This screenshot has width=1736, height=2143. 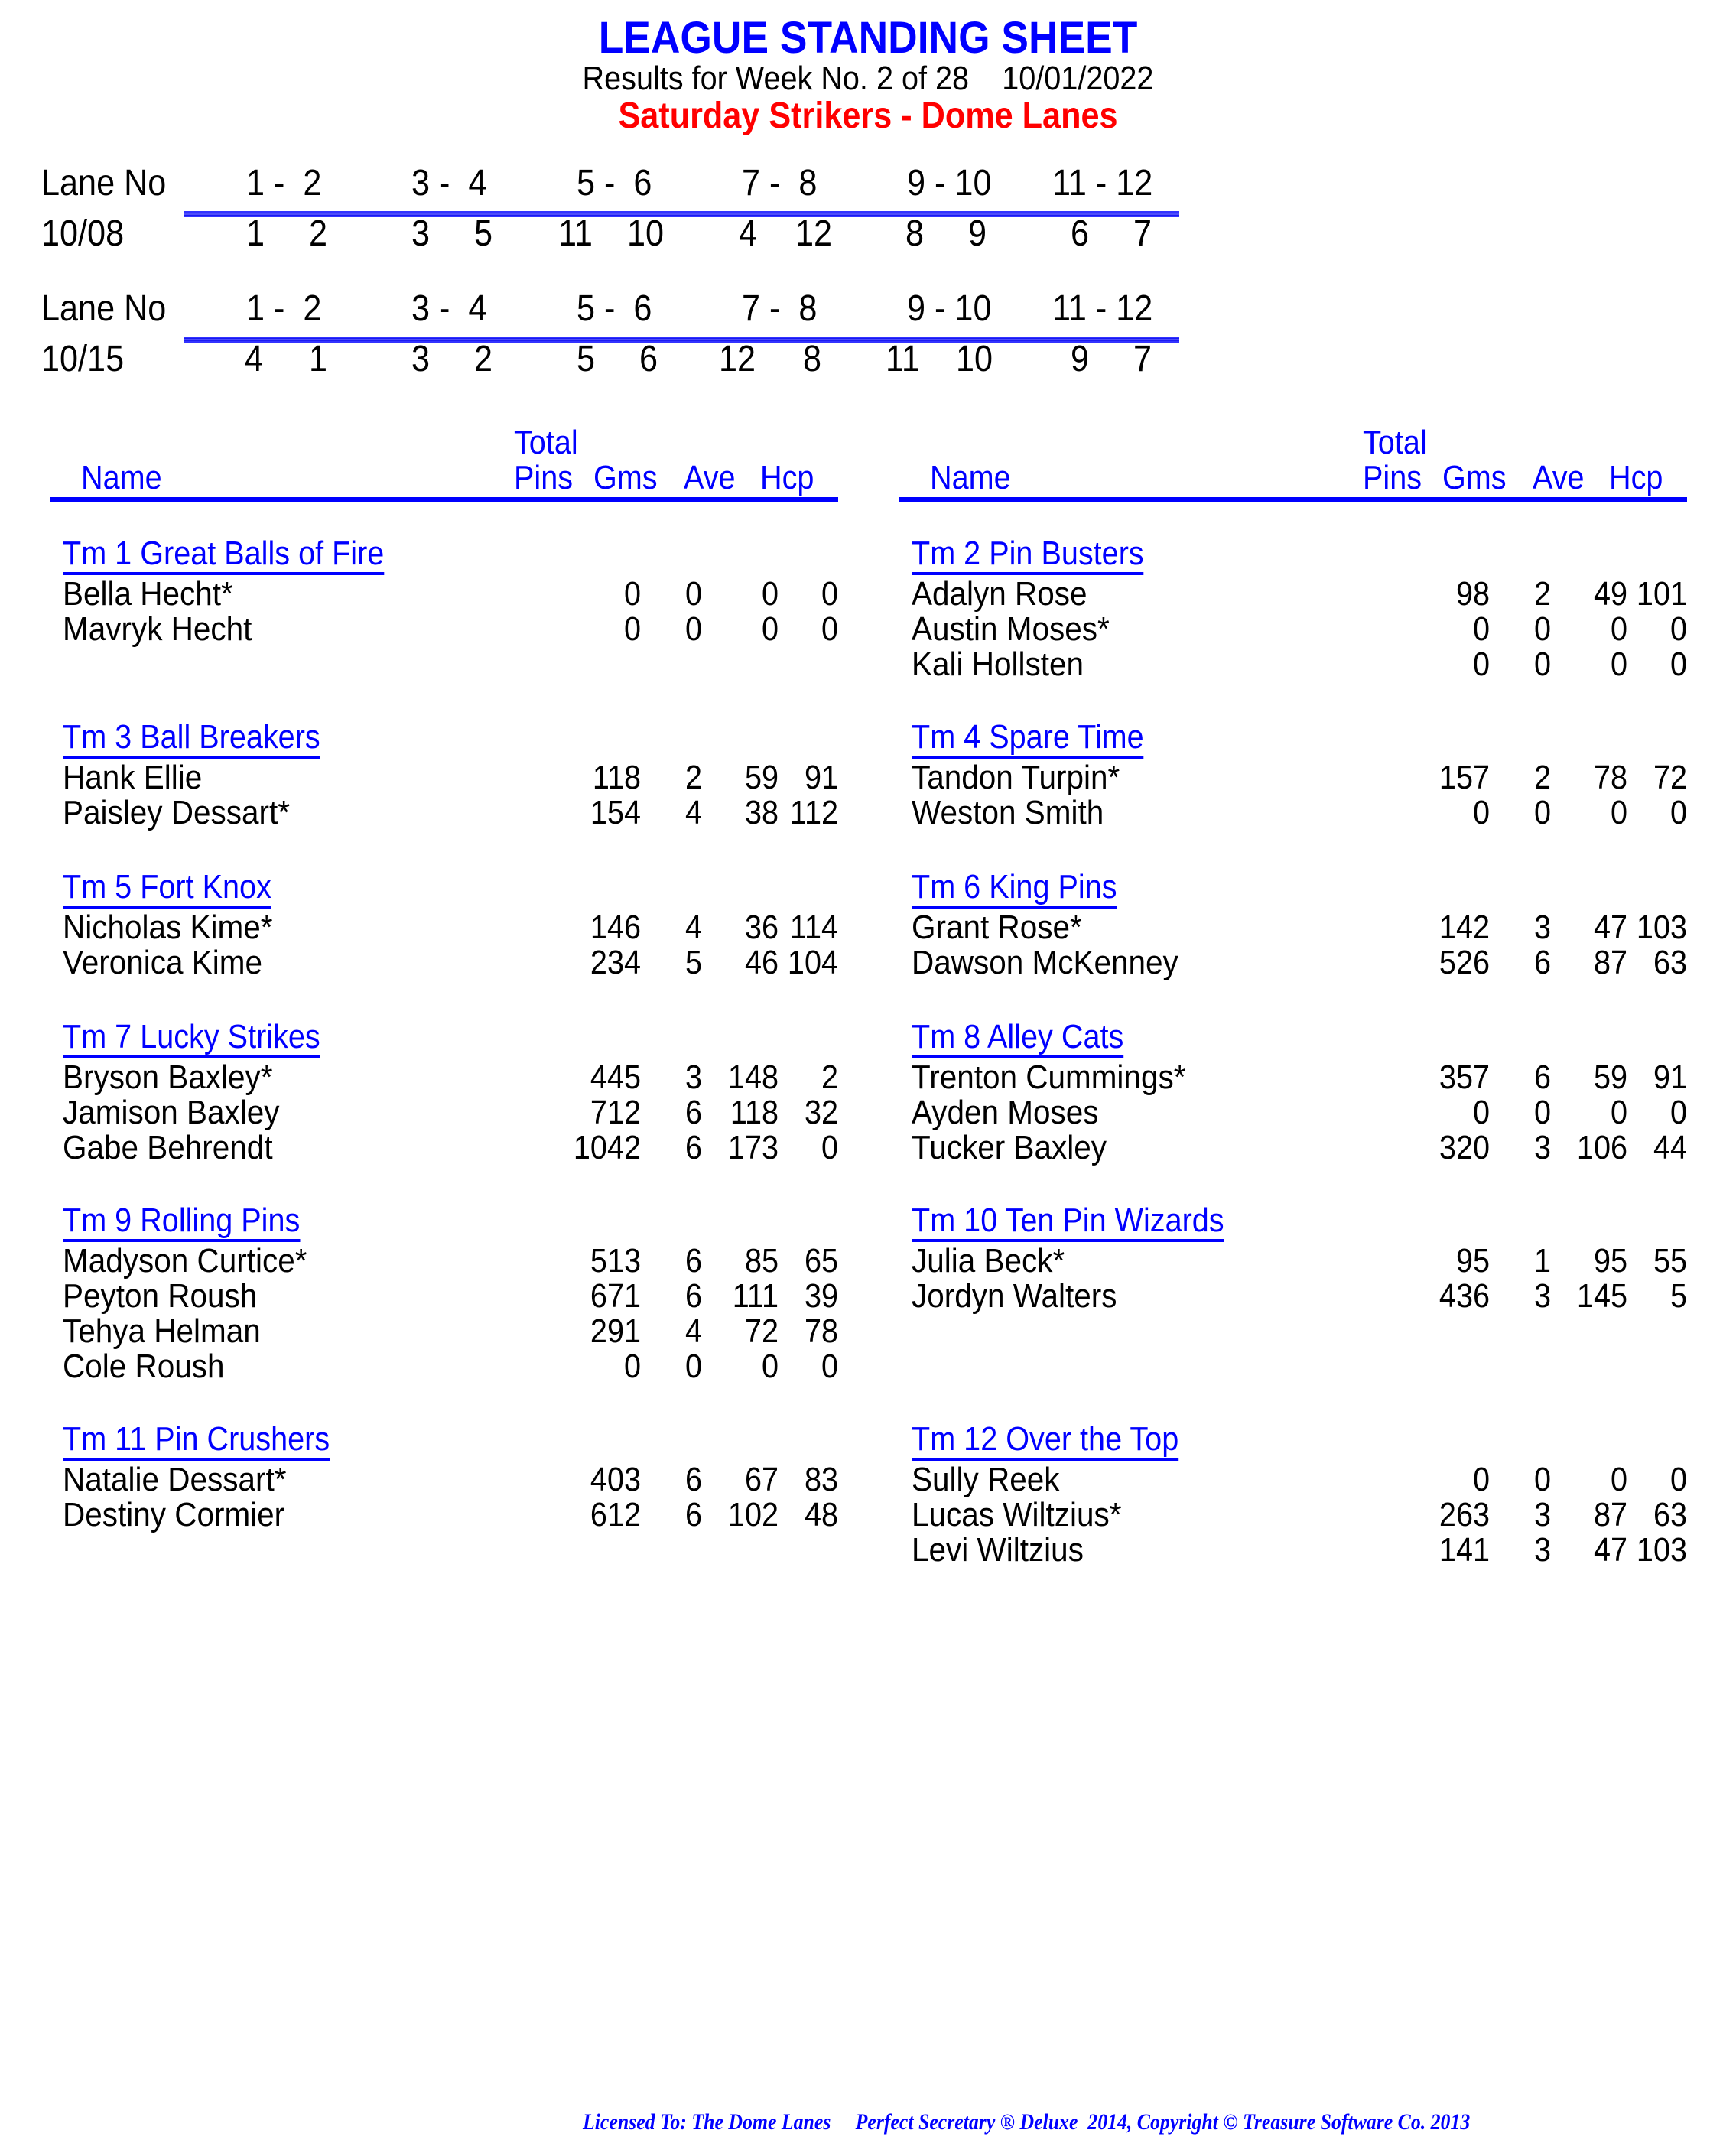 I want to click on bowler-games: 1, so click(x=1542, y=1261).